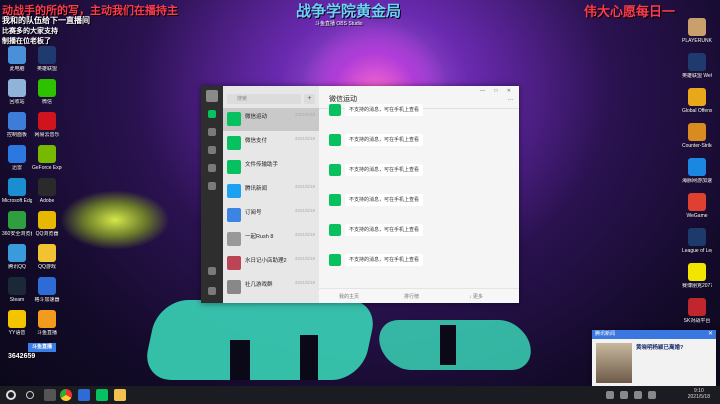  What do you see at coordinates (654, 358) in the screenshot?
I see `news-notification: 腾讯新闻 ✕ 黄晓明杨颖已离婚?` at bounding box center [654, 358].